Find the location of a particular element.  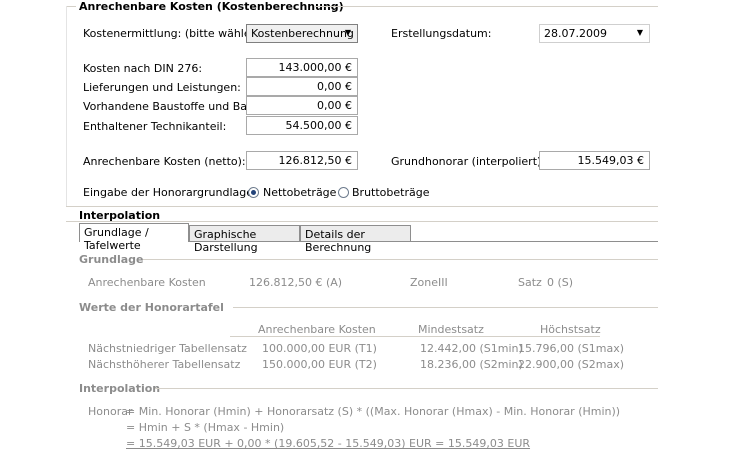

baustoffe-input: 0,00 € is located at coordinates (302, 105).